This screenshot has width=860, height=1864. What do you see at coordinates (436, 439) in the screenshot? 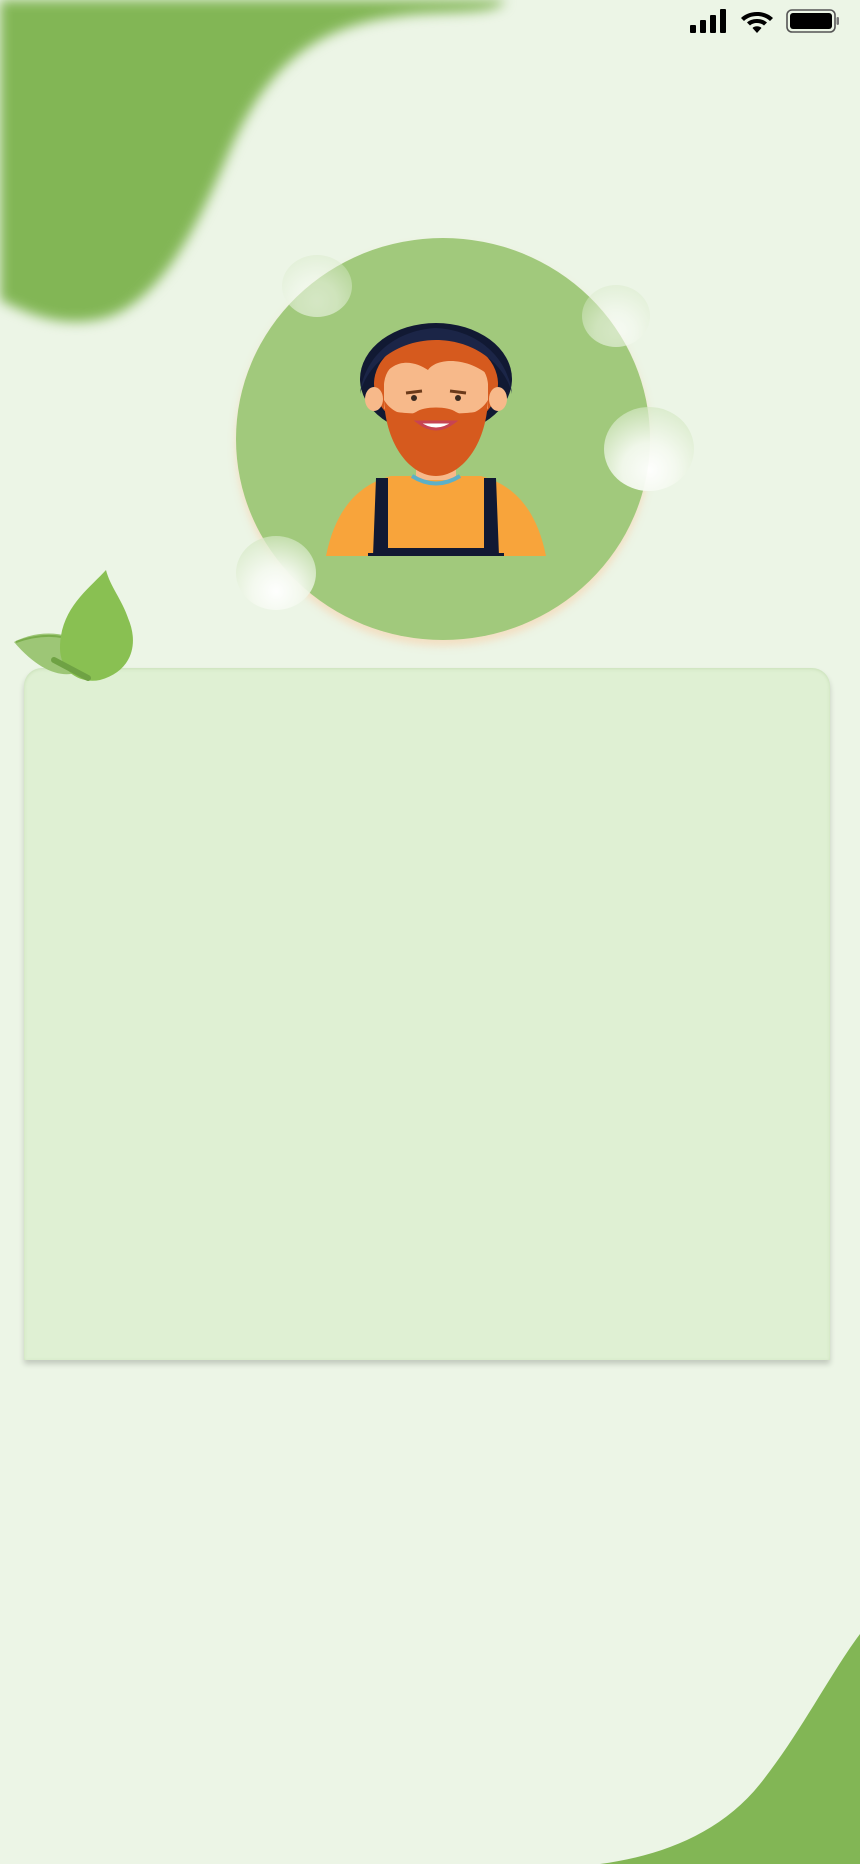
I see `farmer-avatar-illustration` at bounding box center [436, 439].